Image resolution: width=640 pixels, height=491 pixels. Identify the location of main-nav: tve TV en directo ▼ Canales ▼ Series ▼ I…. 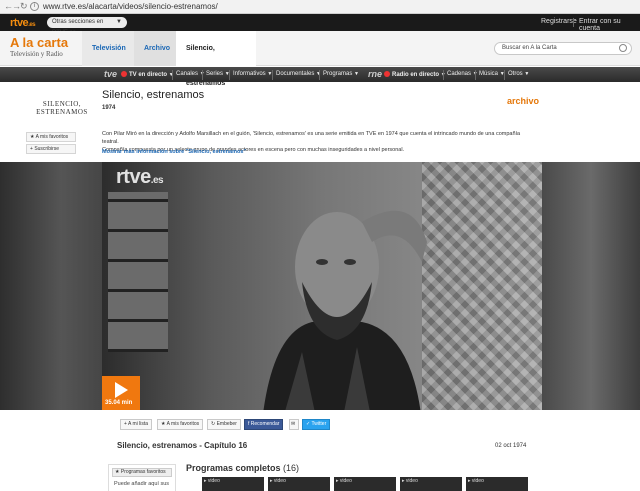
(320, 74).